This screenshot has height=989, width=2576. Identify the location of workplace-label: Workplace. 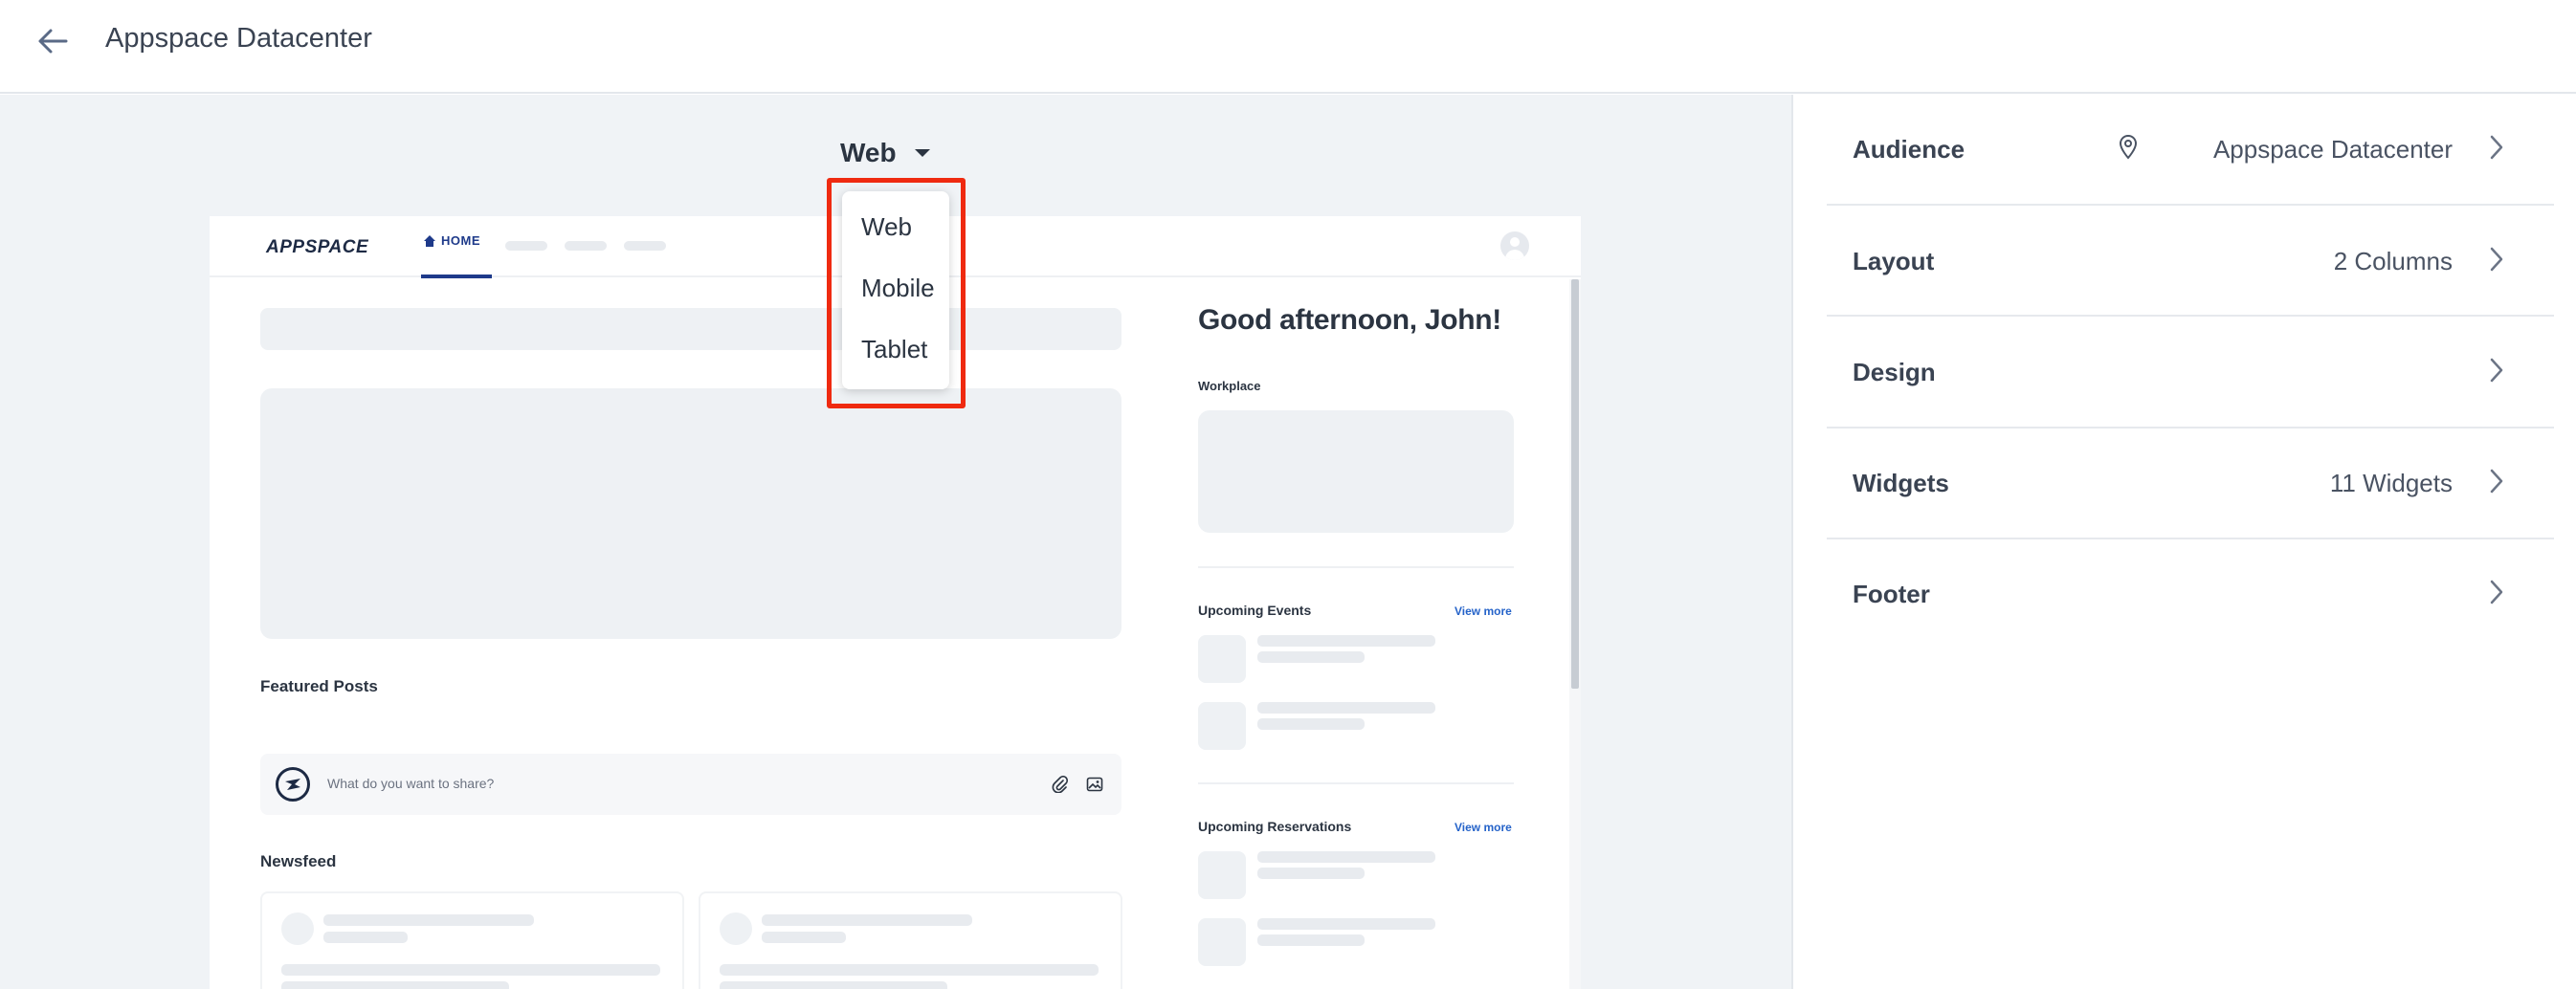
(1229, 386).